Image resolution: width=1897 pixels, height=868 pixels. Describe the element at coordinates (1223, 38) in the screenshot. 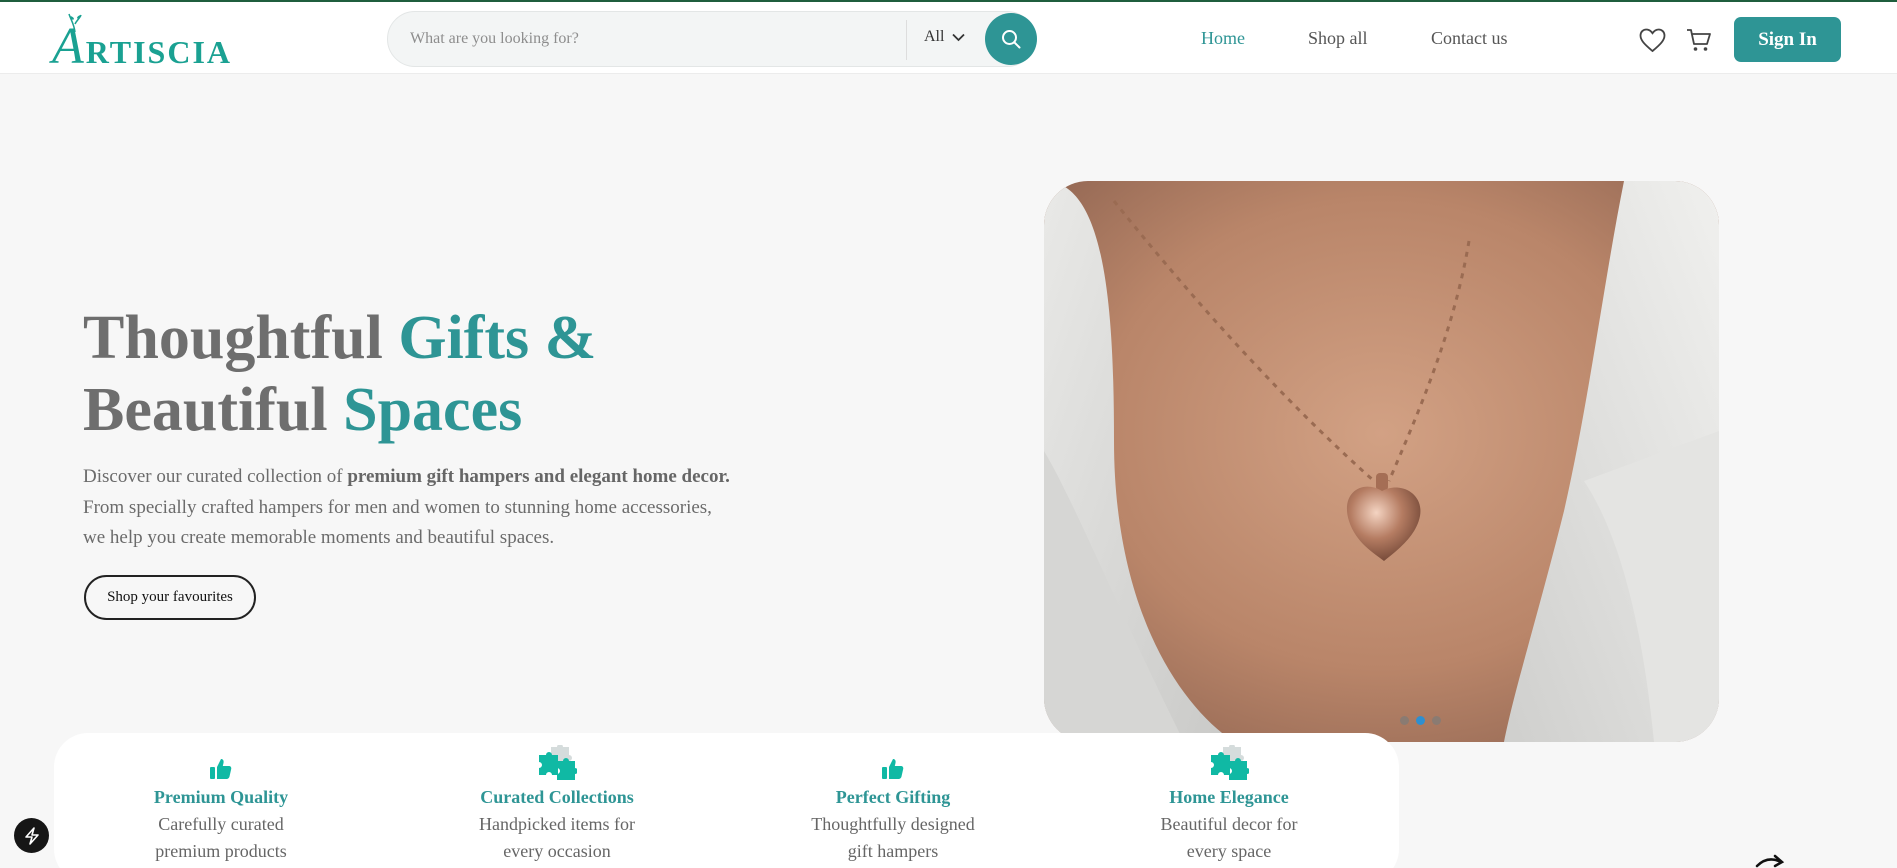

I see `nav-home: Home` at that location.